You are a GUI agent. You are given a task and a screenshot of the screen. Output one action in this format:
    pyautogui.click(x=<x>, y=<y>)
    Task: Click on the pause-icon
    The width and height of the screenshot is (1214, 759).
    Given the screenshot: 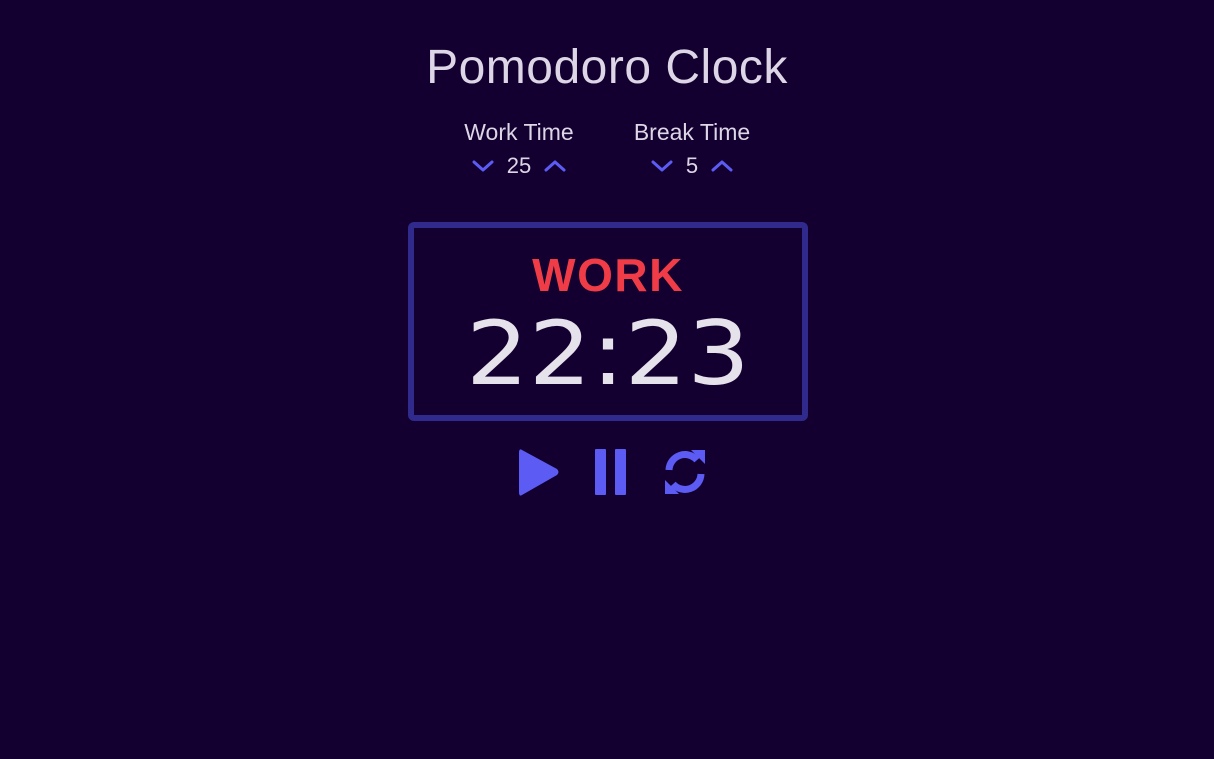 What is the action you would take?
    pyautogui.click(x=610, y=472)
    